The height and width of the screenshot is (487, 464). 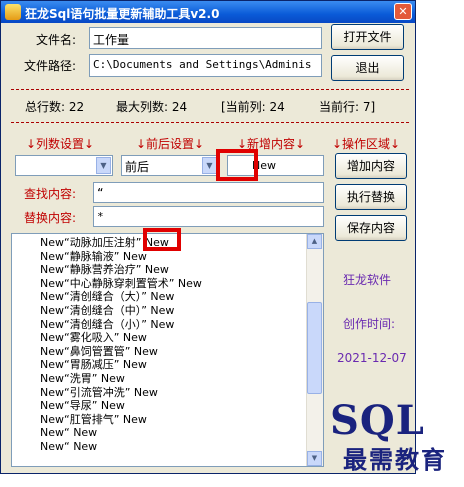 I want to click on created-label: 创作时间:, so click(x=369, y=324).